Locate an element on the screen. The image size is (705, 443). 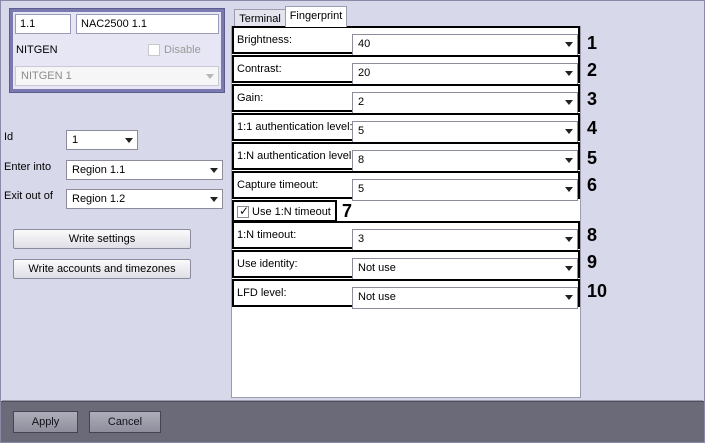
tab-terminal: Terminal is located at coordinates (260, 18).